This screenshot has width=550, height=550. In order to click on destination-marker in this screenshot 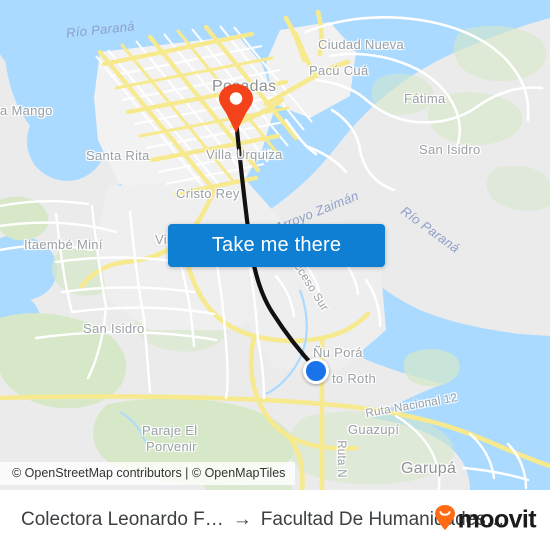, I will do `click(236, 108)`.